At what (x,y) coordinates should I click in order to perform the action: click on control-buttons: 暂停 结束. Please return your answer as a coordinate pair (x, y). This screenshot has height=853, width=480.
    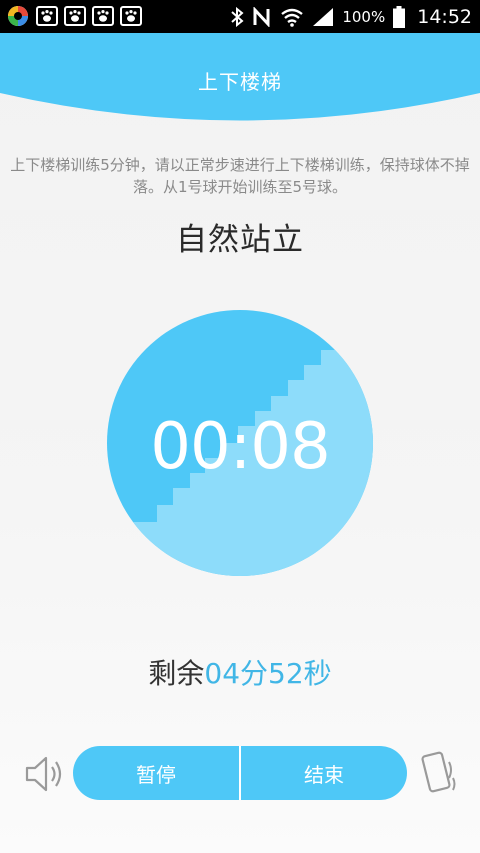
    Looking at the image, I should click on (240, 773).